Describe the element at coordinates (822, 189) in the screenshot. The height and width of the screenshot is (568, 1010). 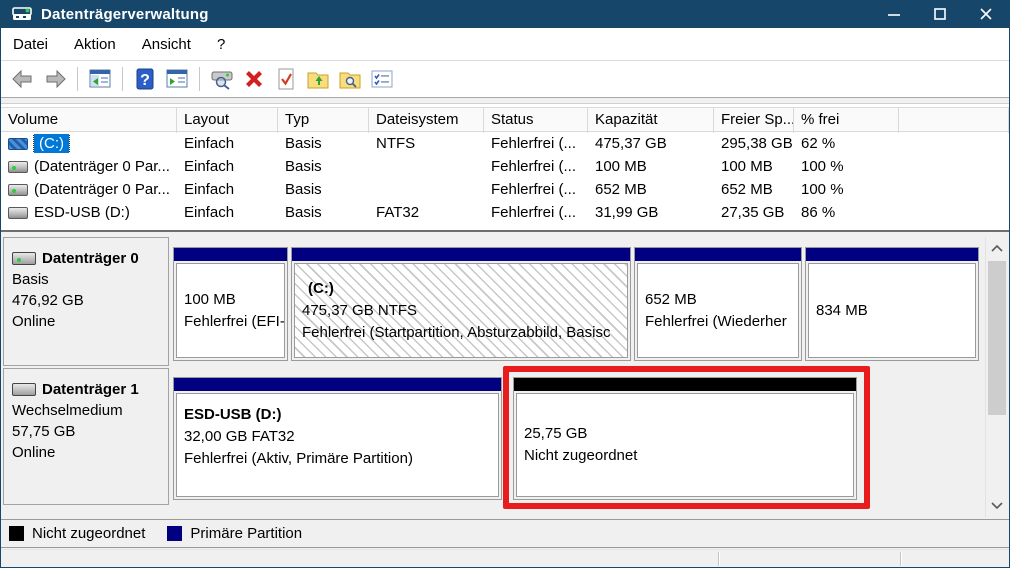
I see `cell-prozent-frei: 100 %` at that location.